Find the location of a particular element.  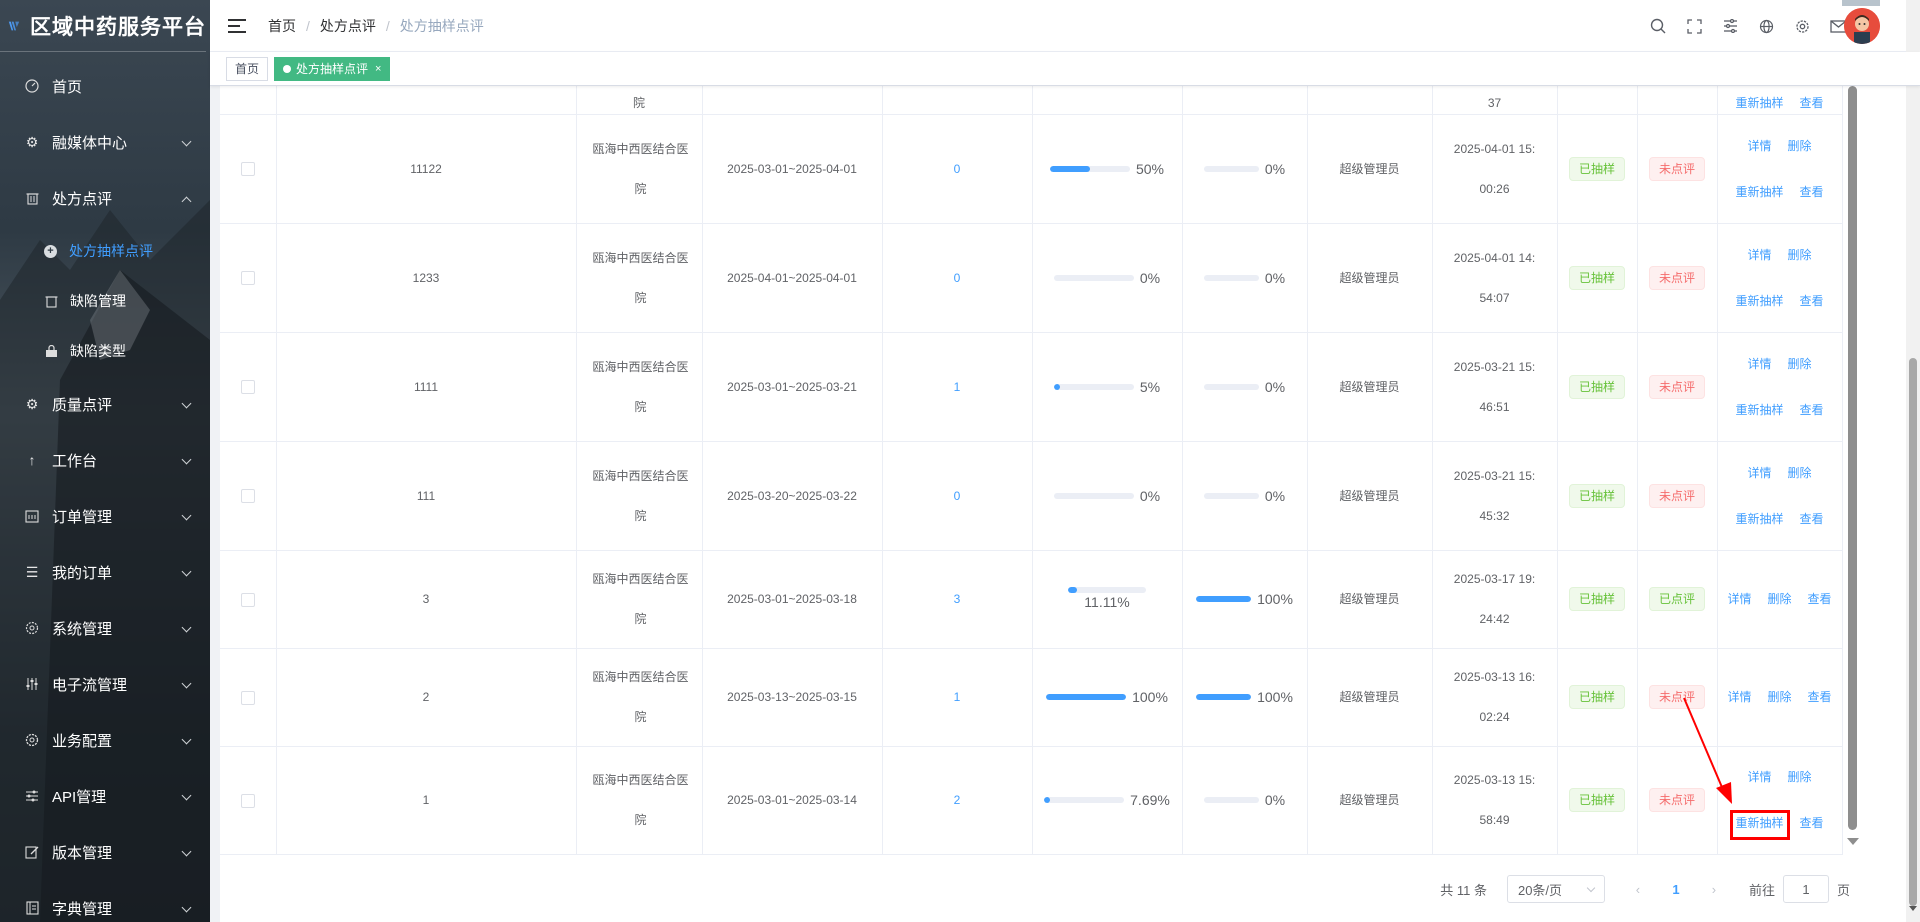

sidebar-item-quality-review: ⚙ 质量点评 is located at coordinates (105, 404).